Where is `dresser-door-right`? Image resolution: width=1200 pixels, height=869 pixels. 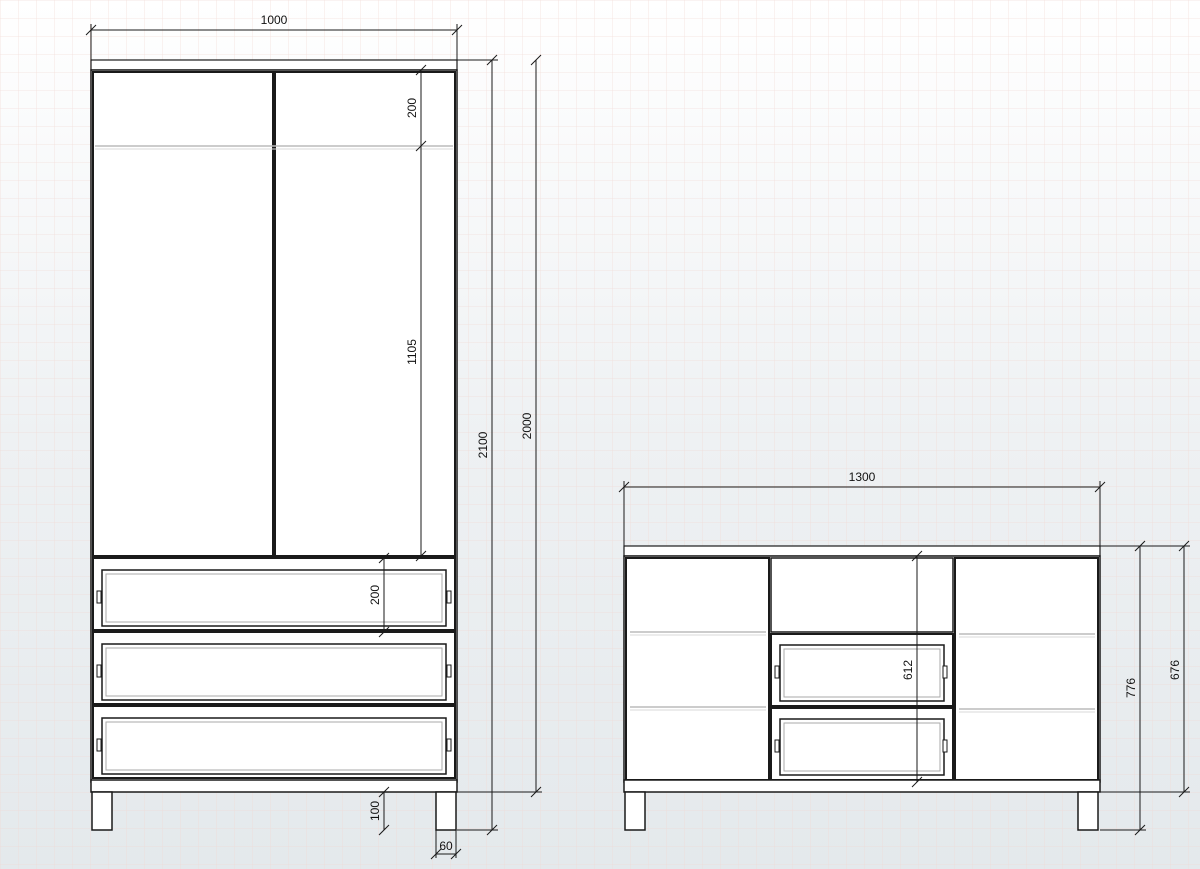 dresser-door-right is located at coordinates (1026, 669).